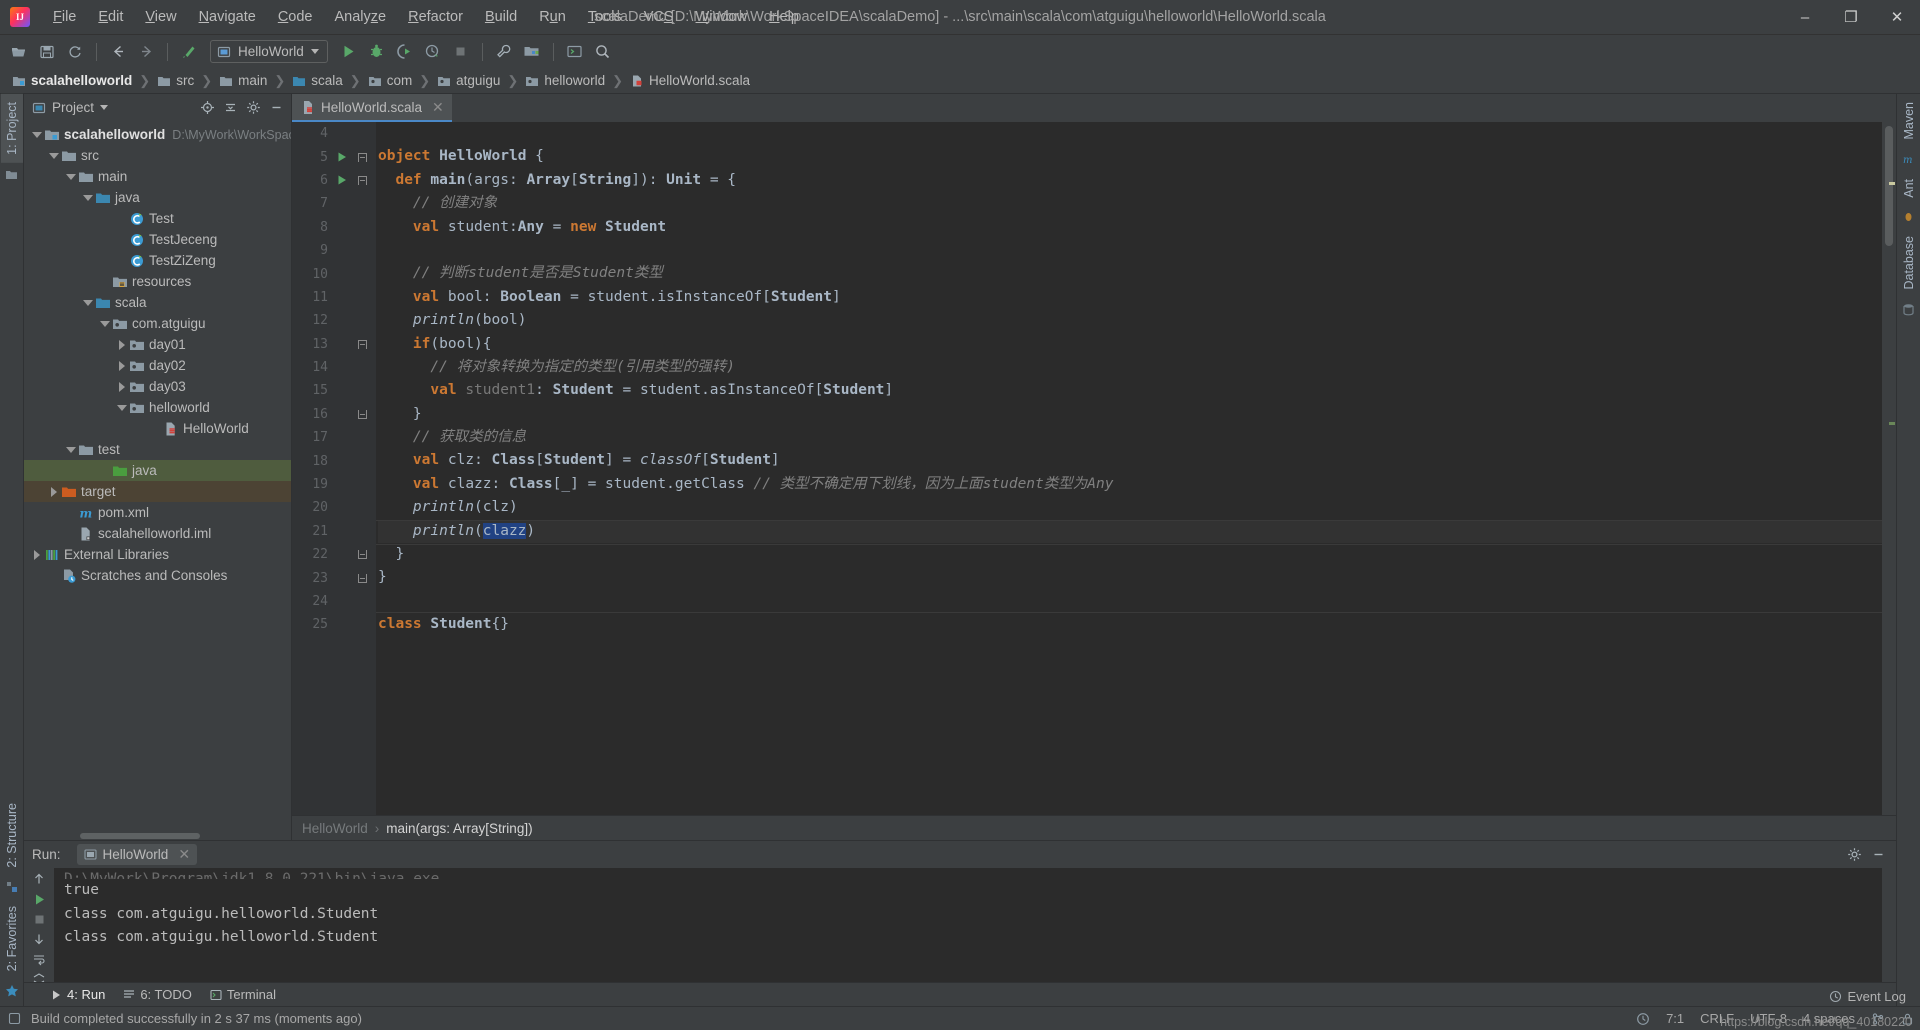 Image resolution: width=1920 pixels, height=1030 pixels. I want to click on star-icon, so click(12, 991).